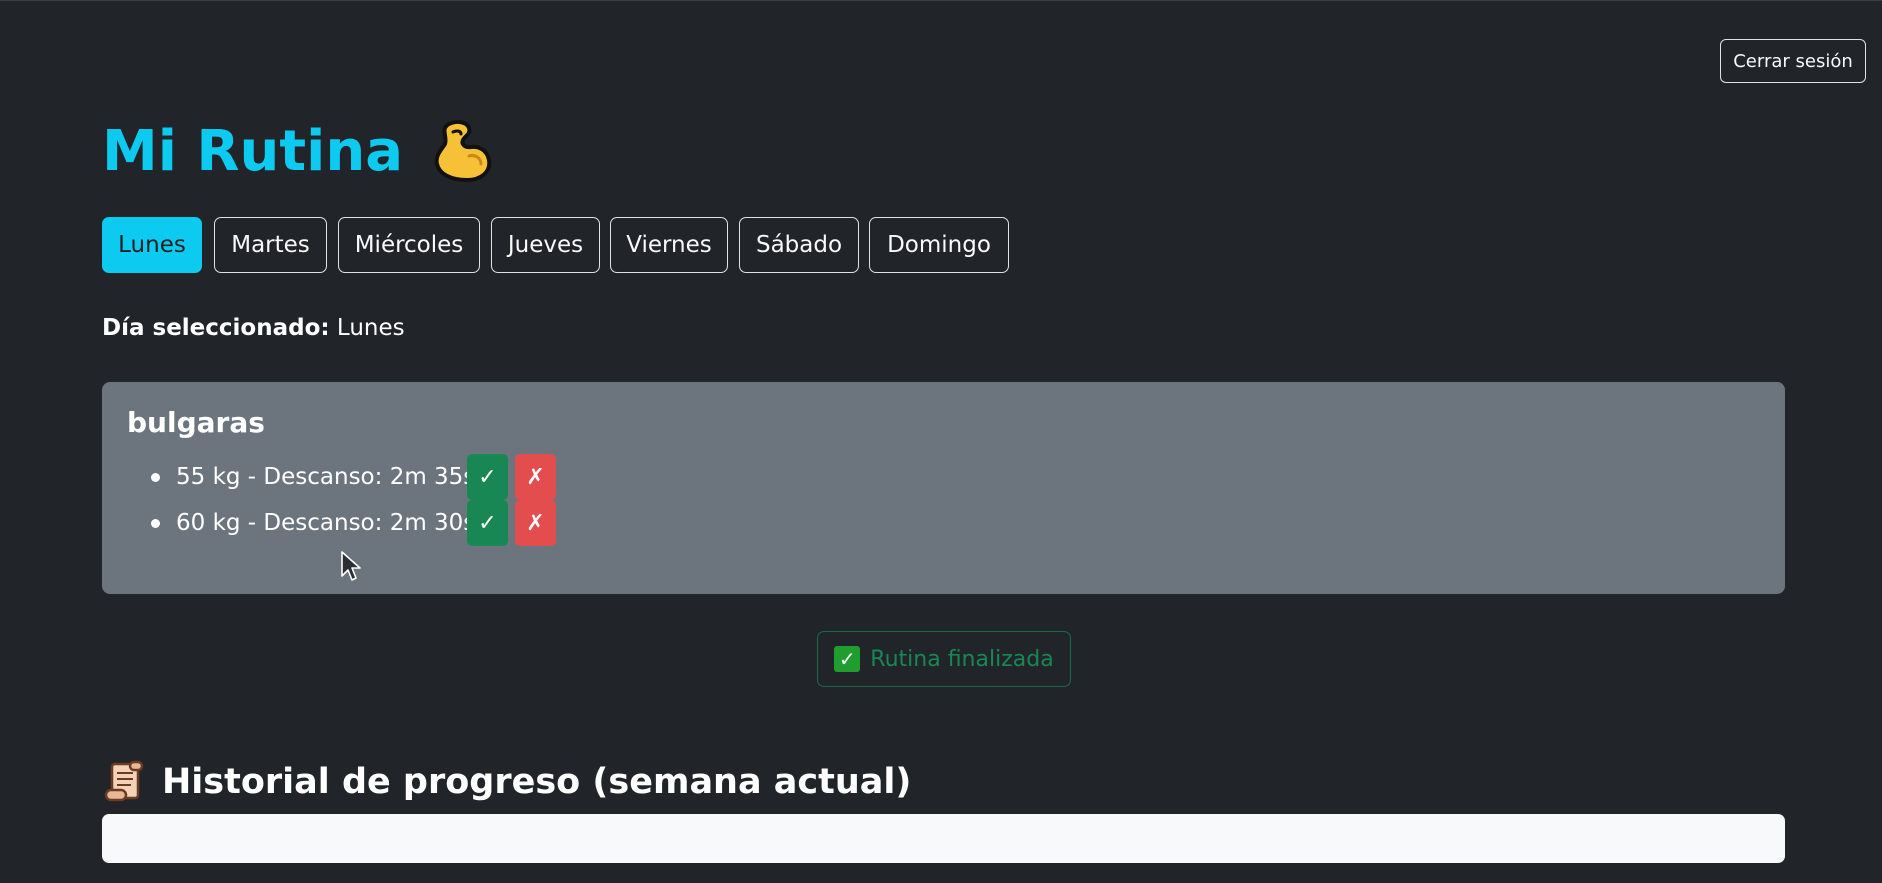 Image resolution: width=1882 pixels, height=883 pixels. Describe the element at coordinates (463, 150) in the screenshot. I see `flexed-biceps-icon` at that location.